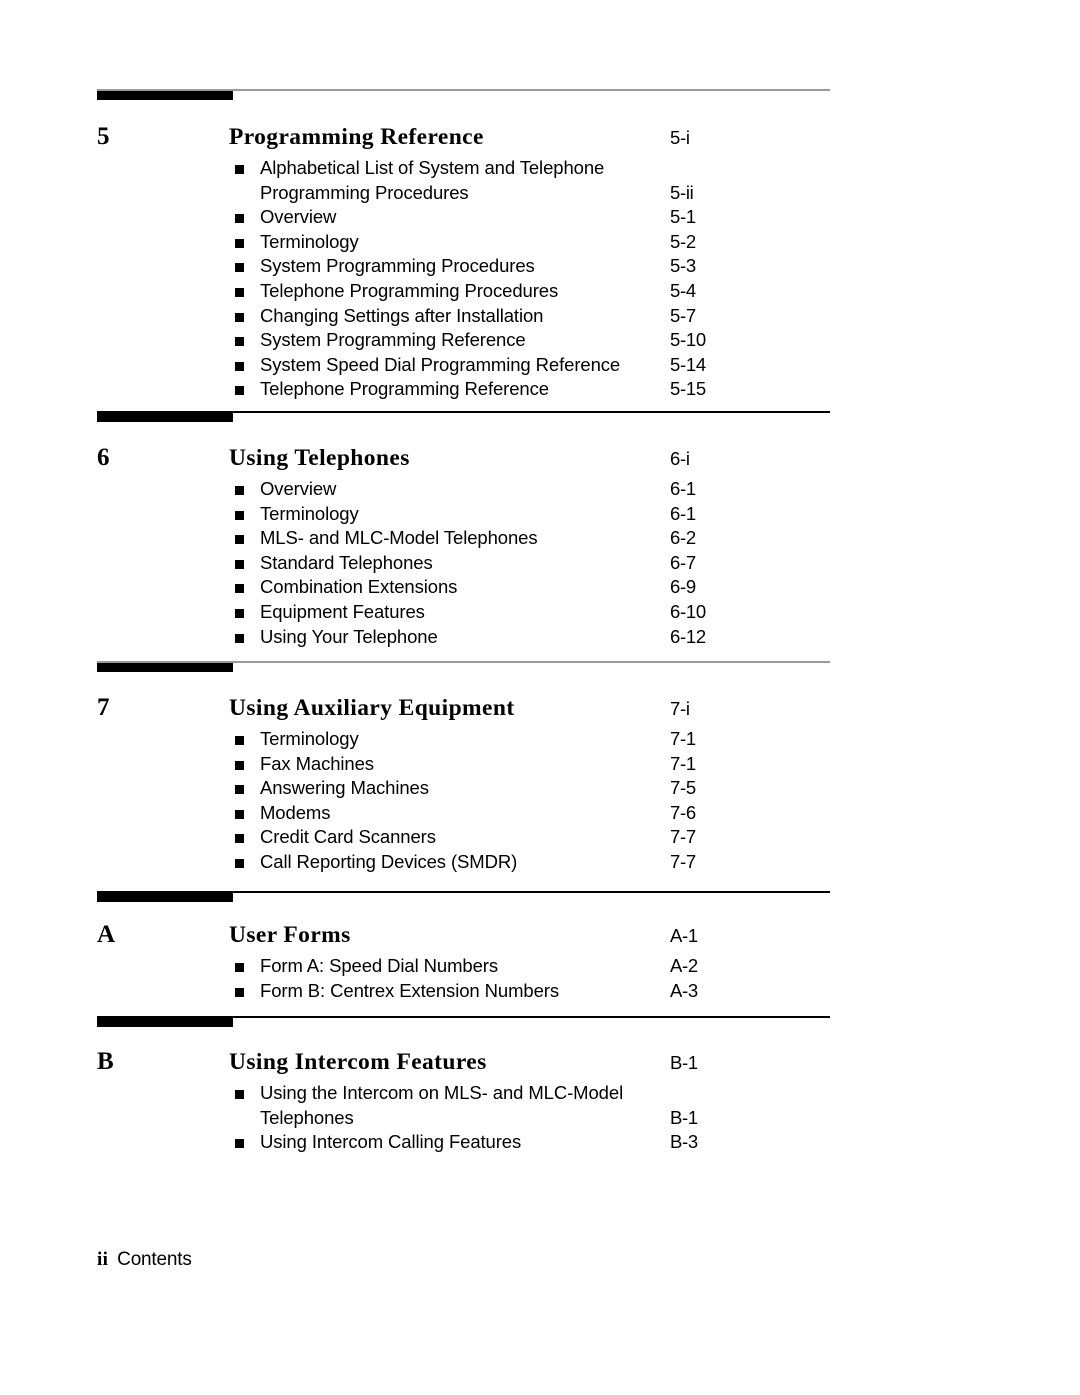  I want to click on chapter-number: 6, so click(103, 457).